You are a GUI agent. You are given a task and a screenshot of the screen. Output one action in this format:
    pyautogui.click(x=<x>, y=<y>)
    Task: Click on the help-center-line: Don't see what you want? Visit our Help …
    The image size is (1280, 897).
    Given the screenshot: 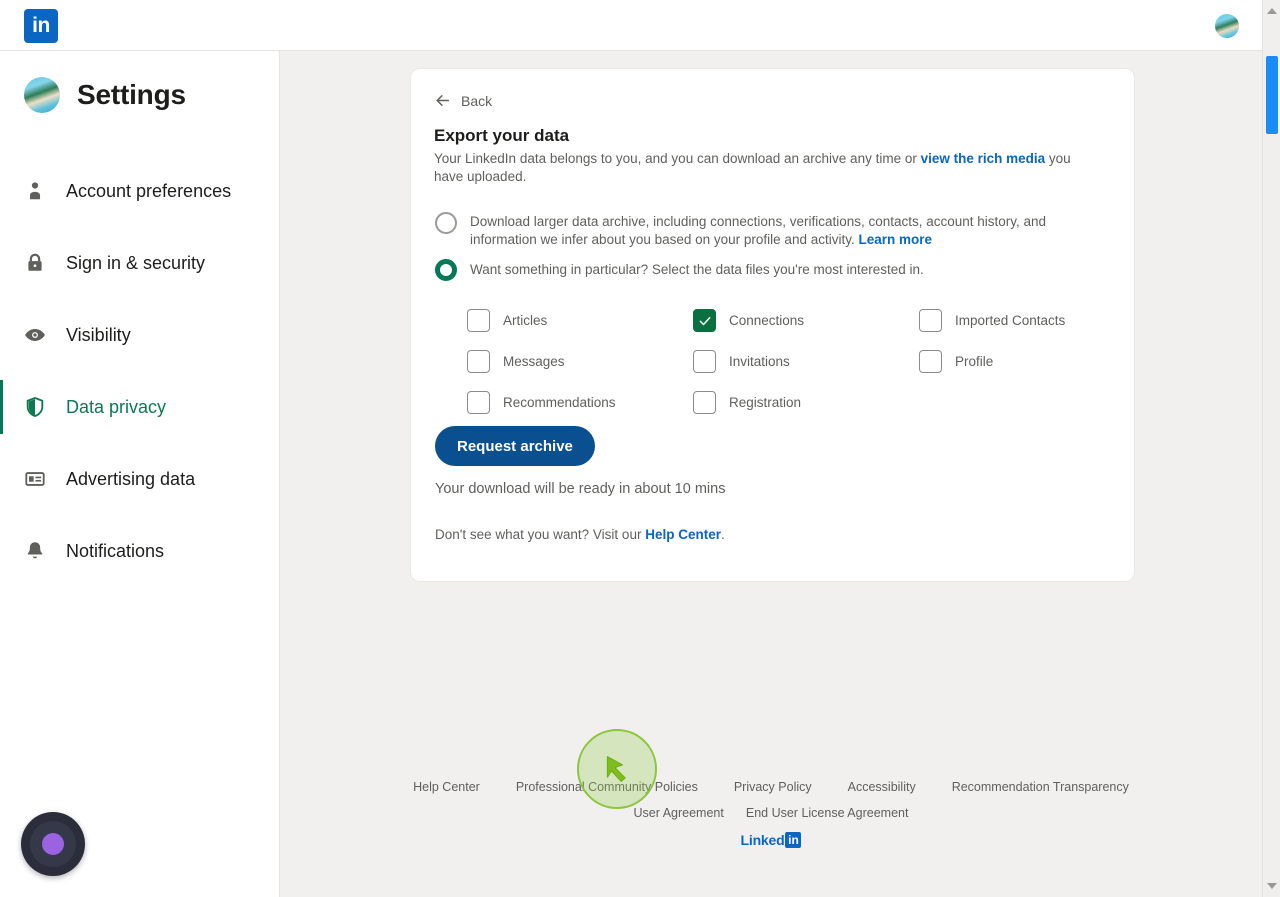 What is the action you would take?
    pyautogui.click(x=580, y=534)
    